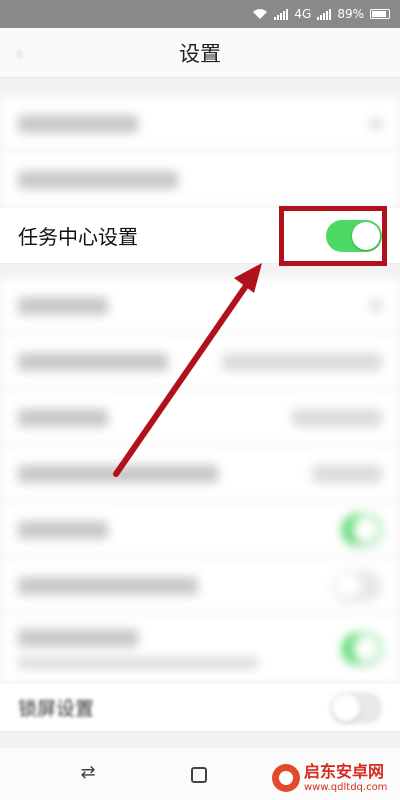 The width and height of the screenshot is (400, 800). I want to click on wifi-icon, so click(260, 14).